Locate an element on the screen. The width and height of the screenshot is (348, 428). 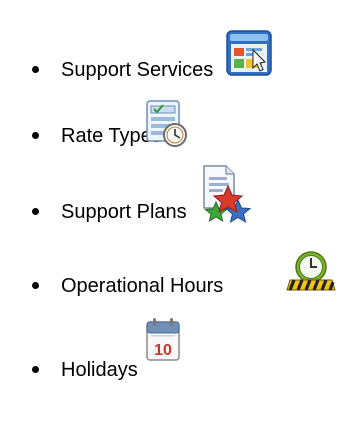
list-item-support-services: Support Services is located at coordinates (174, 60).